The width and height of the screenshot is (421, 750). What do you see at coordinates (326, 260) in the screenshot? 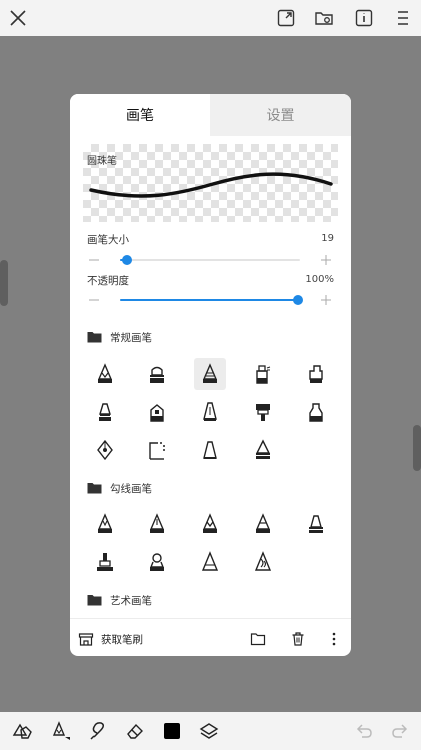
I see `size-increase-icon` at bounding box center [326, 260].